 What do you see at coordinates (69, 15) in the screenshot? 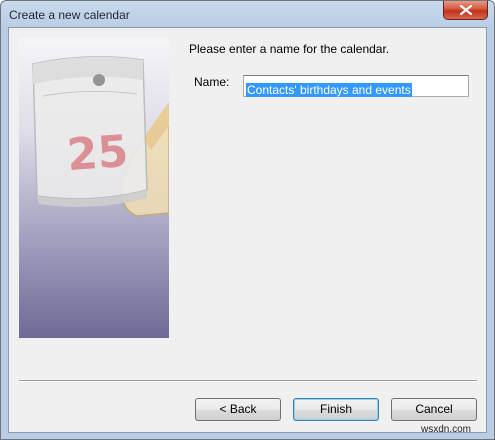
I see `window-title: Create a new calendar` at bounding box center [69, 15].